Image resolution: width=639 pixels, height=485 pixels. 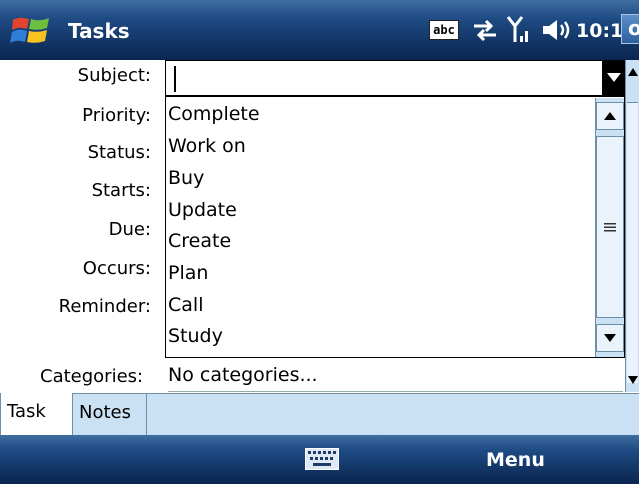 I want to click on windows-flag-icon, so click(x=29, y=30).